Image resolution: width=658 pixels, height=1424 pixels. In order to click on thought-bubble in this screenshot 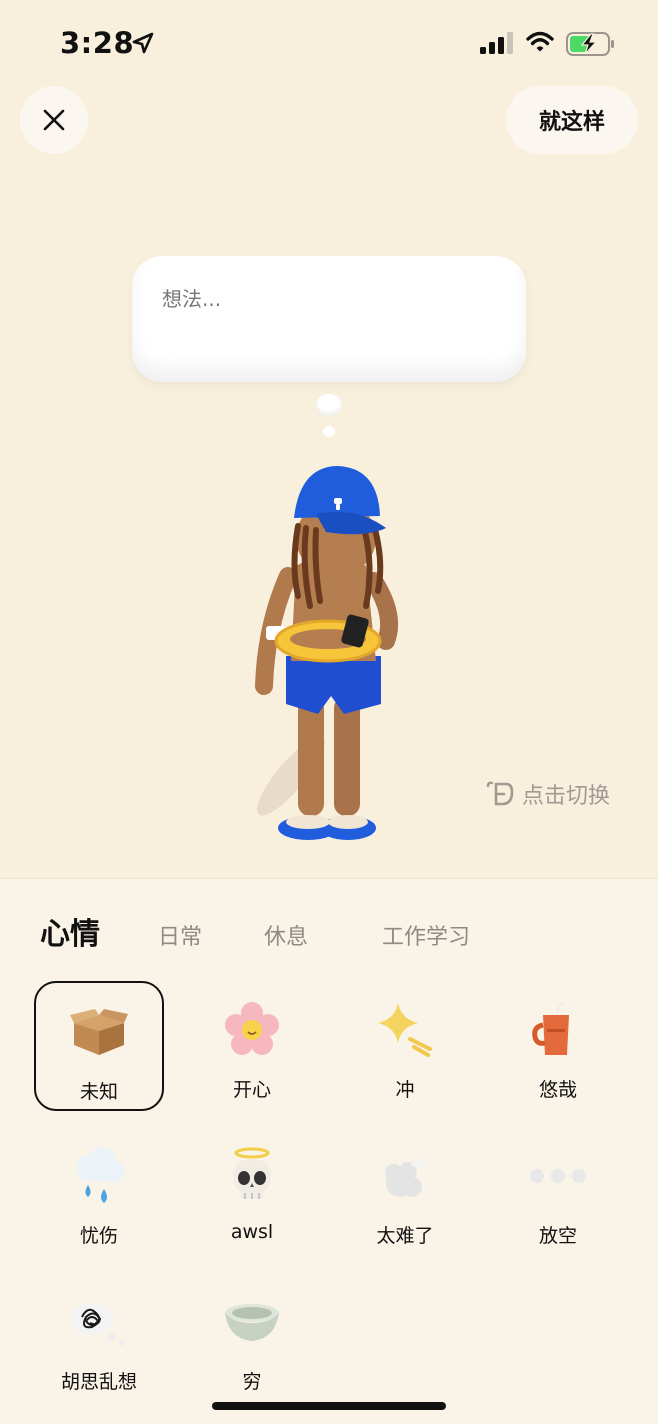, I will do `click(329, 319)`.